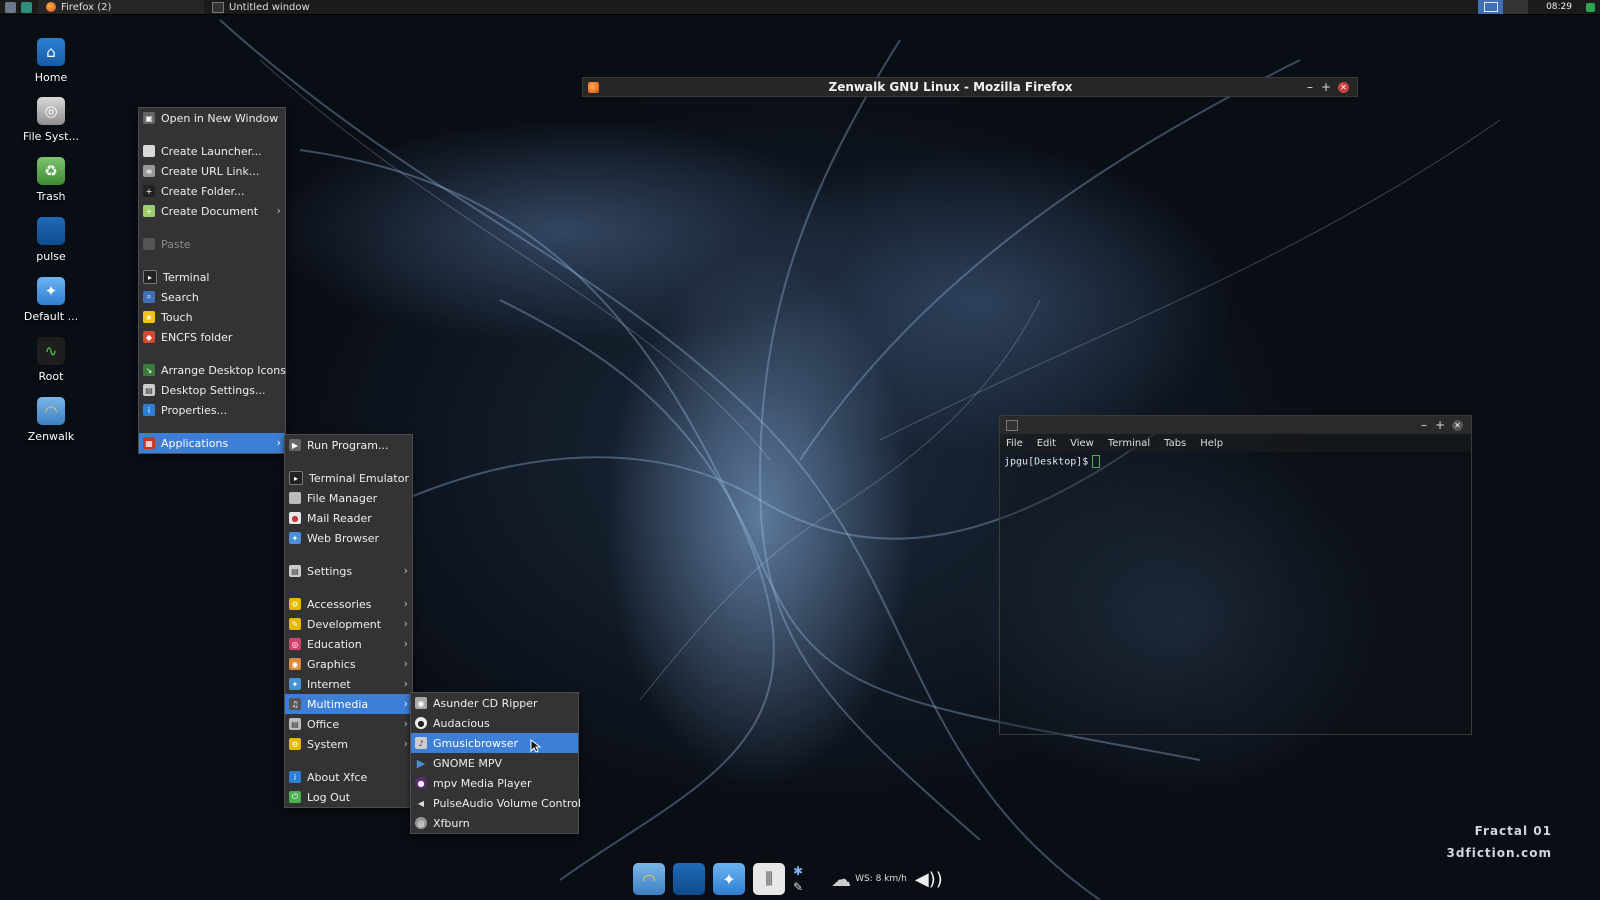 This screenshot has height=900, width=1600. What do you see at coordinates (348, 478) in the screenshot?
I see `menu-item-terminal-emulator: ▸ Terminal Emulator` at bounding box center [348, 478].